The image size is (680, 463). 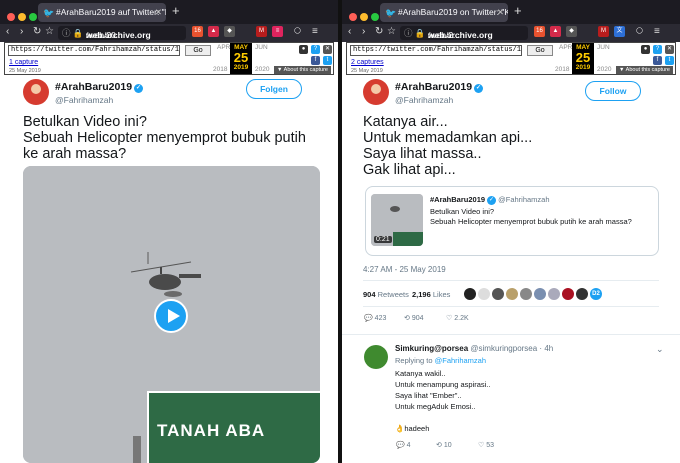 What do you see at coordinates (403, 445) in the screenshot?
I see `reply-action: 💬 4` at bounding box center [403, 445].